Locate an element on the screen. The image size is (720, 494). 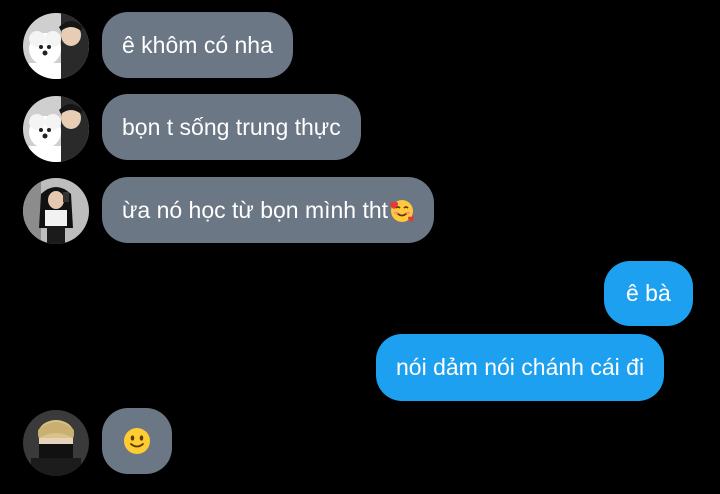
message-bubble-incoming is located at coordinates (137, 441).